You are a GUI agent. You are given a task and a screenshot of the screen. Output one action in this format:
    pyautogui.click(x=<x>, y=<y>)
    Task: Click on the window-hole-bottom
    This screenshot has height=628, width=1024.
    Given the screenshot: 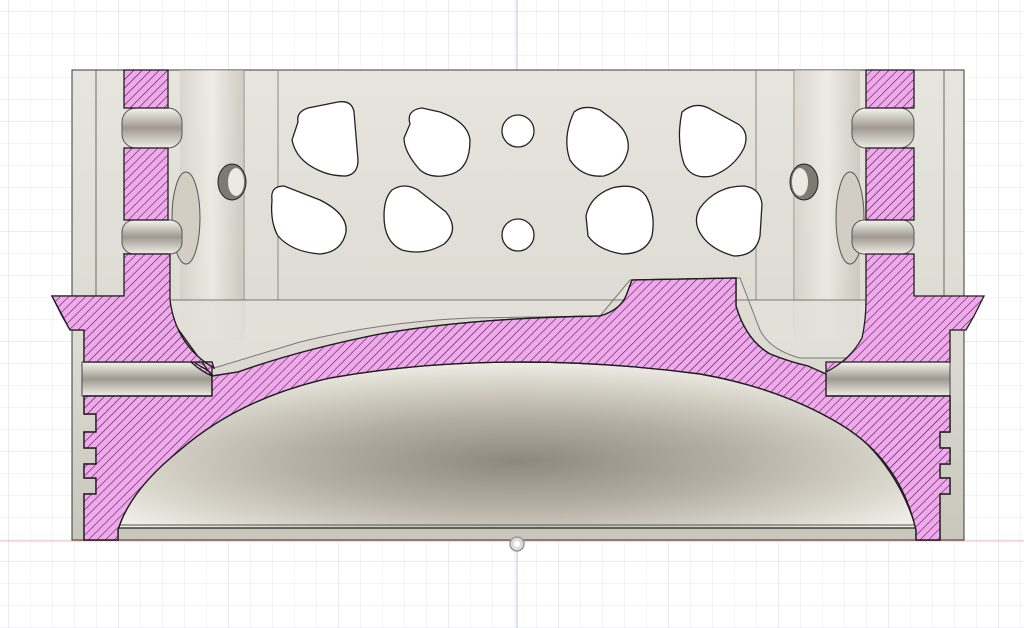 What is the action you would take?
    pyautogui.click(x=518, y=235)
    